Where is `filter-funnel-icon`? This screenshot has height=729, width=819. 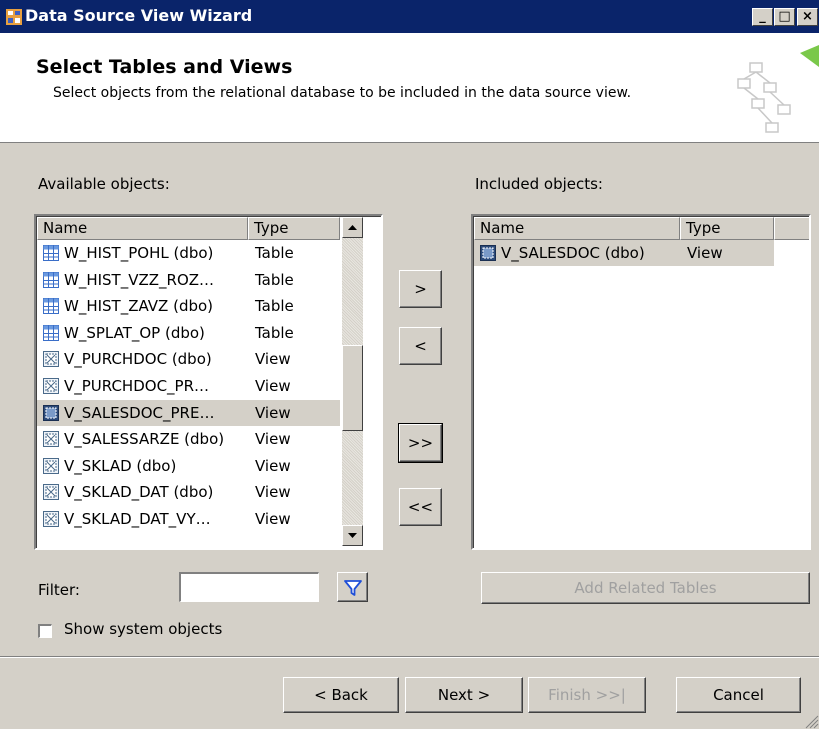
filter-funnel-icon is located at coordinates (352, 588).